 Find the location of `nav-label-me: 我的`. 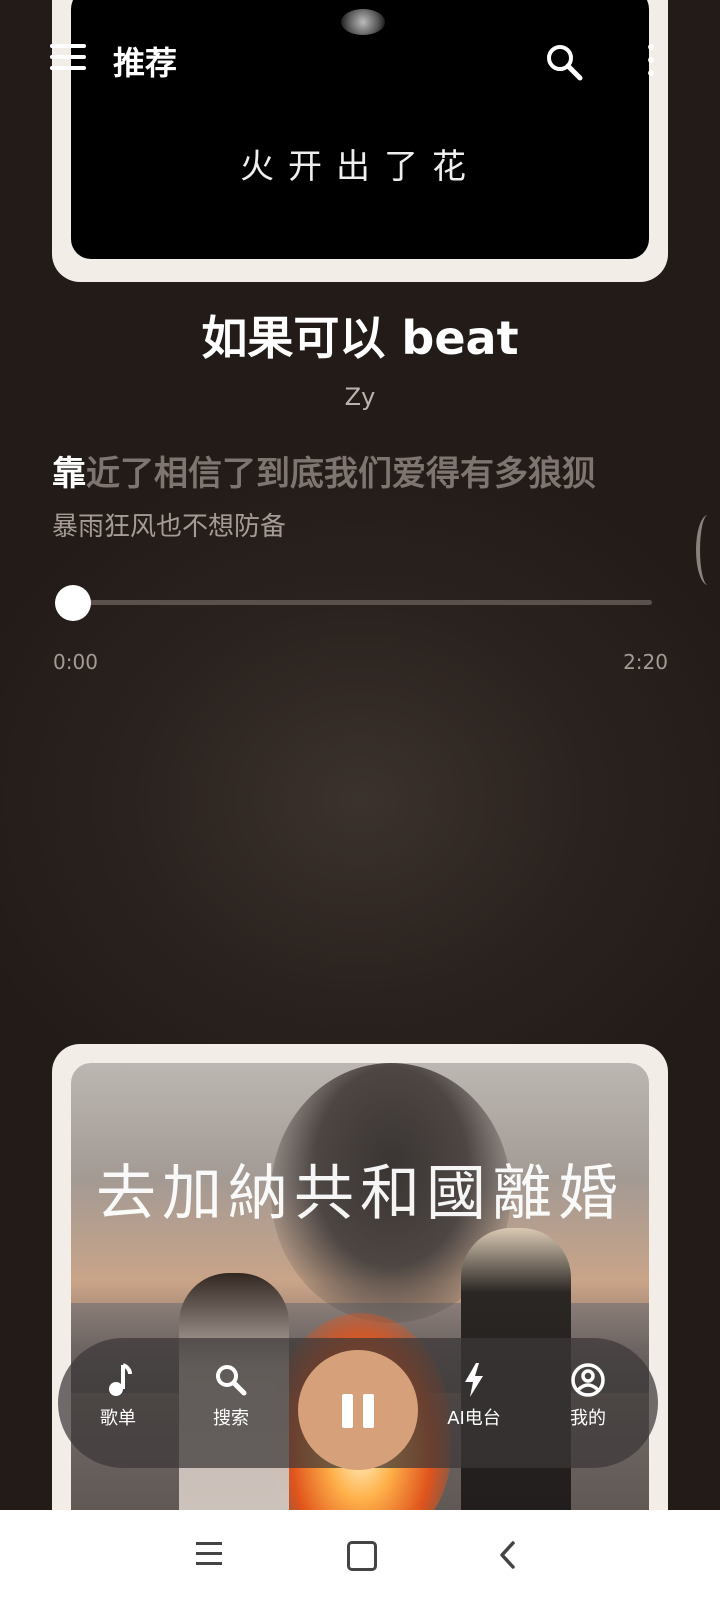

nav-label-me: 我的 is located at coordinates (588, 1418).